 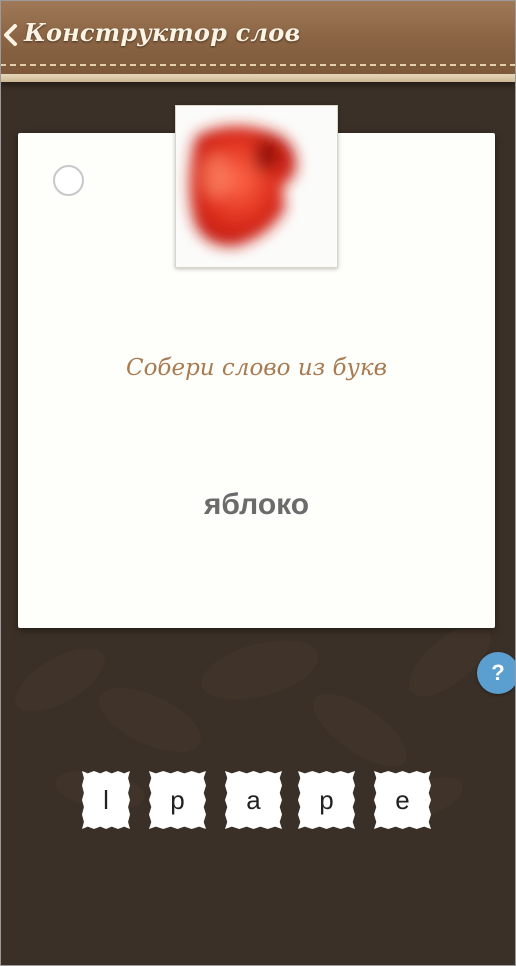 What do you see at coordinates (162, 32) in the screenshot?
I see `page-title: Конструктор слов` at bounding box center [162, 32].